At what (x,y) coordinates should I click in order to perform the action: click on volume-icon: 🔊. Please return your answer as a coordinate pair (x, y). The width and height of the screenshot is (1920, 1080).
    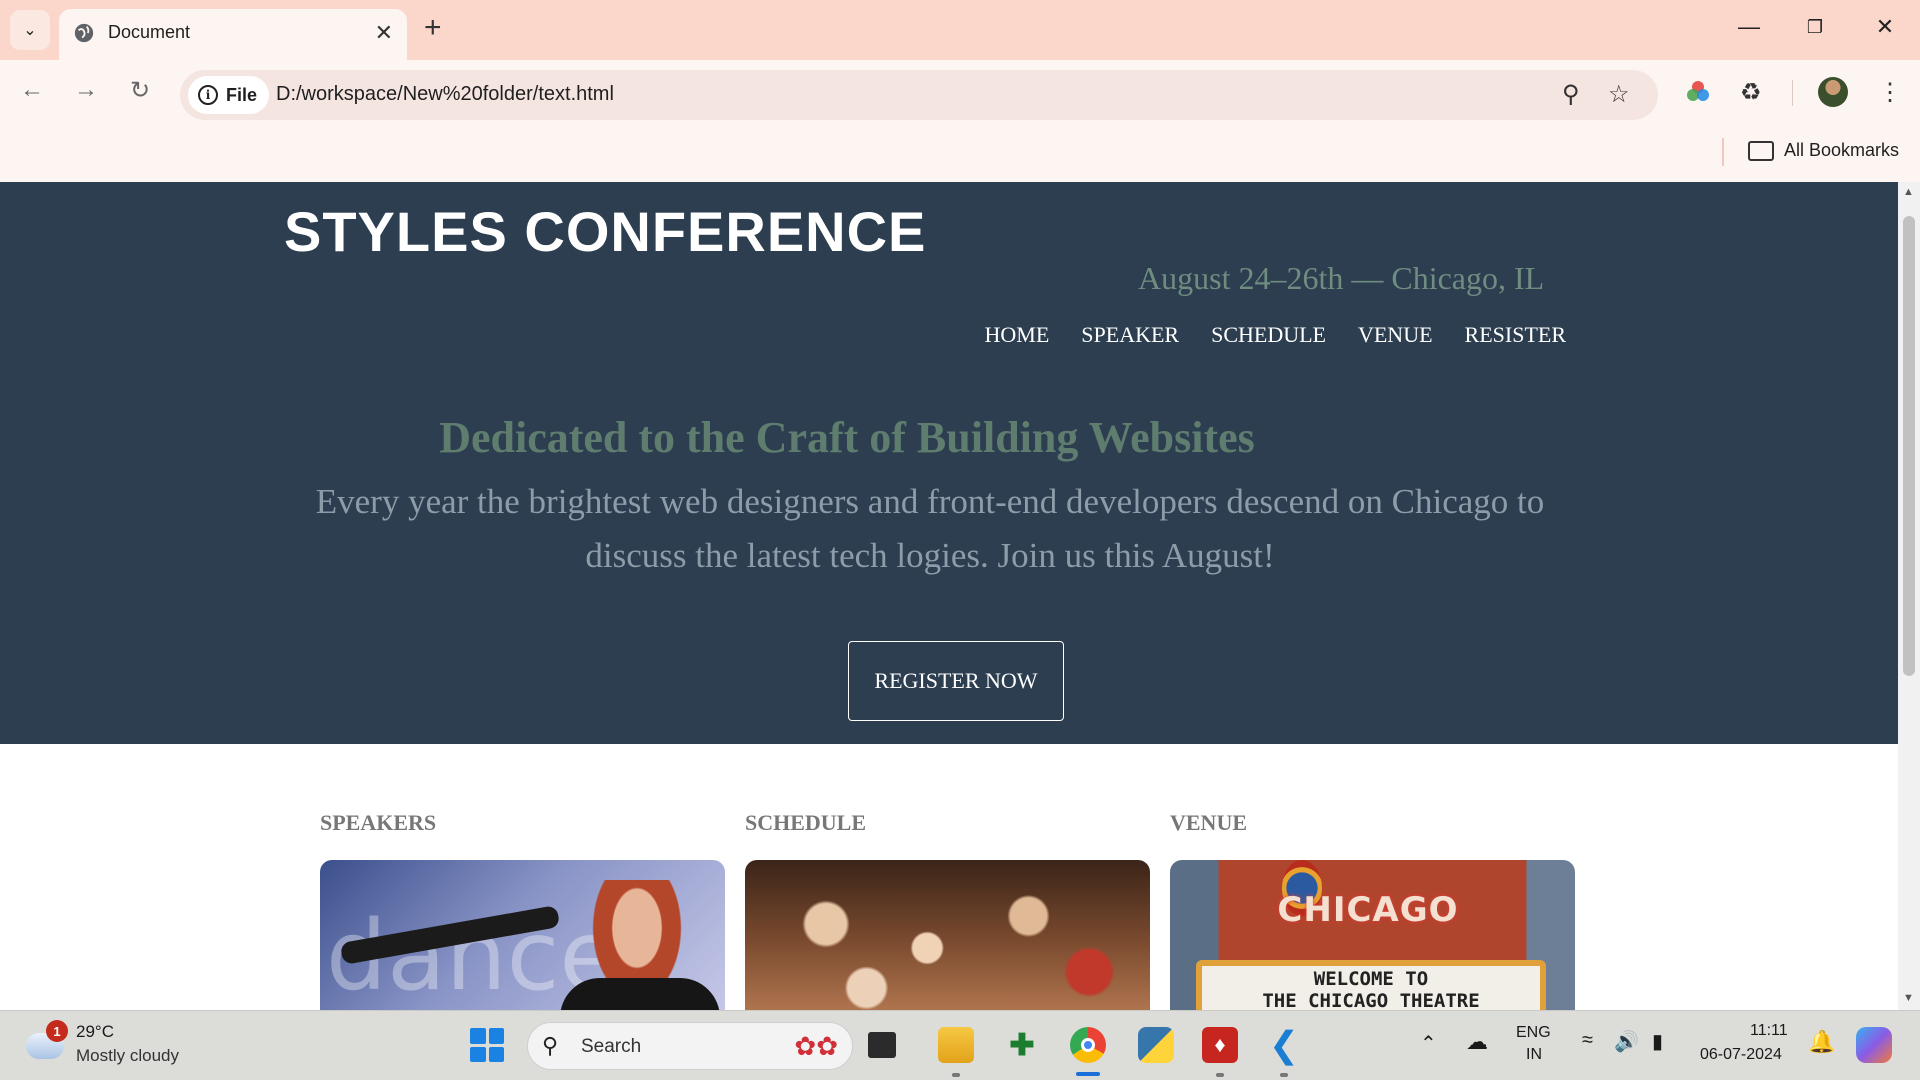
    Looking at the image, I should click on (1626, 1041).